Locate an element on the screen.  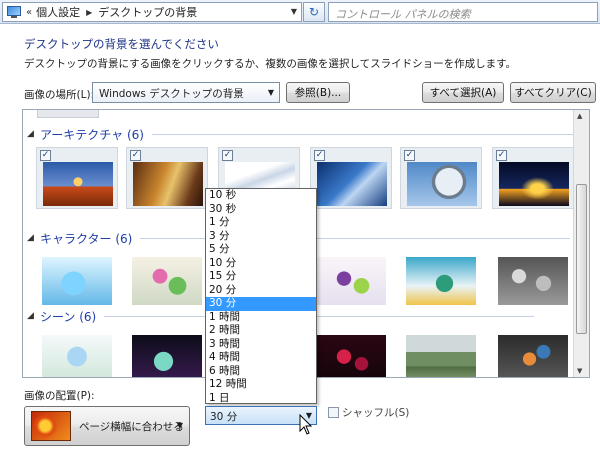
previous-group-tile is located at coordinates (68, 114).